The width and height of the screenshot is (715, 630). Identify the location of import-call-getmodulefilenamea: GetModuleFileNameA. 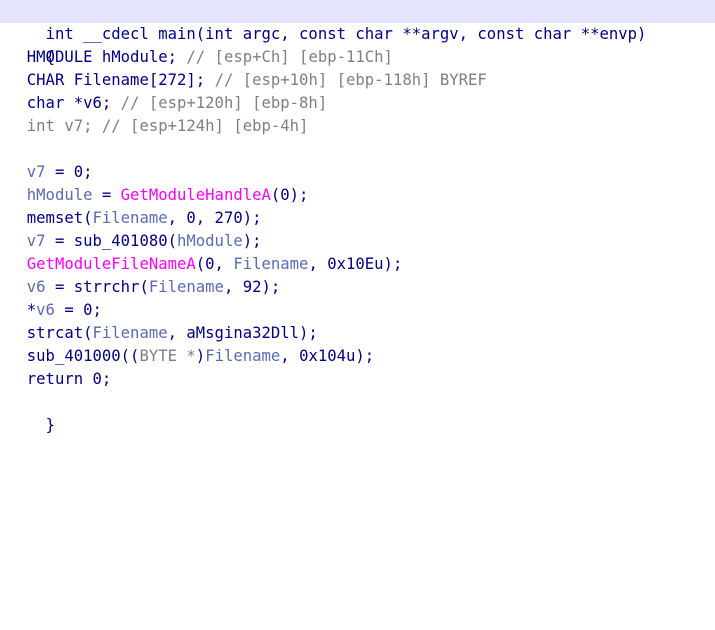
(111, 264).